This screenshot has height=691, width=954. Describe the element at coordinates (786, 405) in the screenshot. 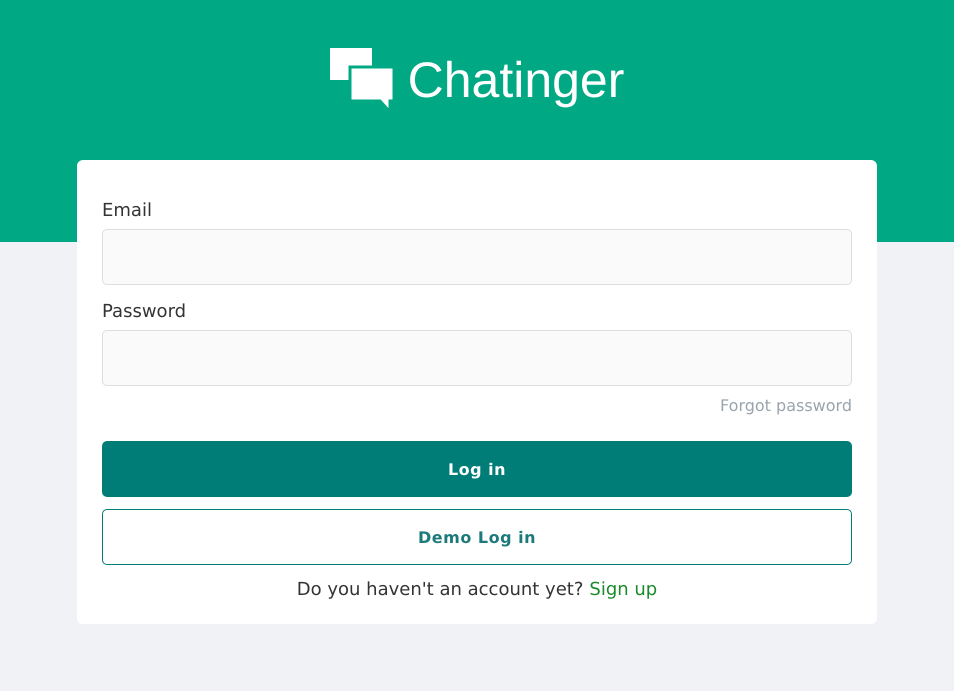

I see `forgot-password-link: Forgot password` at that location.